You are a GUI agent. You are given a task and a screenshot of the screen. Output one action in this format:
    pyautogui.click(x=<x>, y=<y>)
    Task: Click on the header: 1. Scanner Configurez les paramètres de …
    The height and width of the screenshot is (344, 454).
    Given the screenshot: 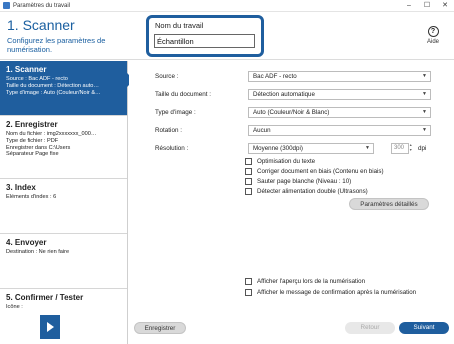 What is the action you would take?
    pyautogui.click(x=227, y=36)
    